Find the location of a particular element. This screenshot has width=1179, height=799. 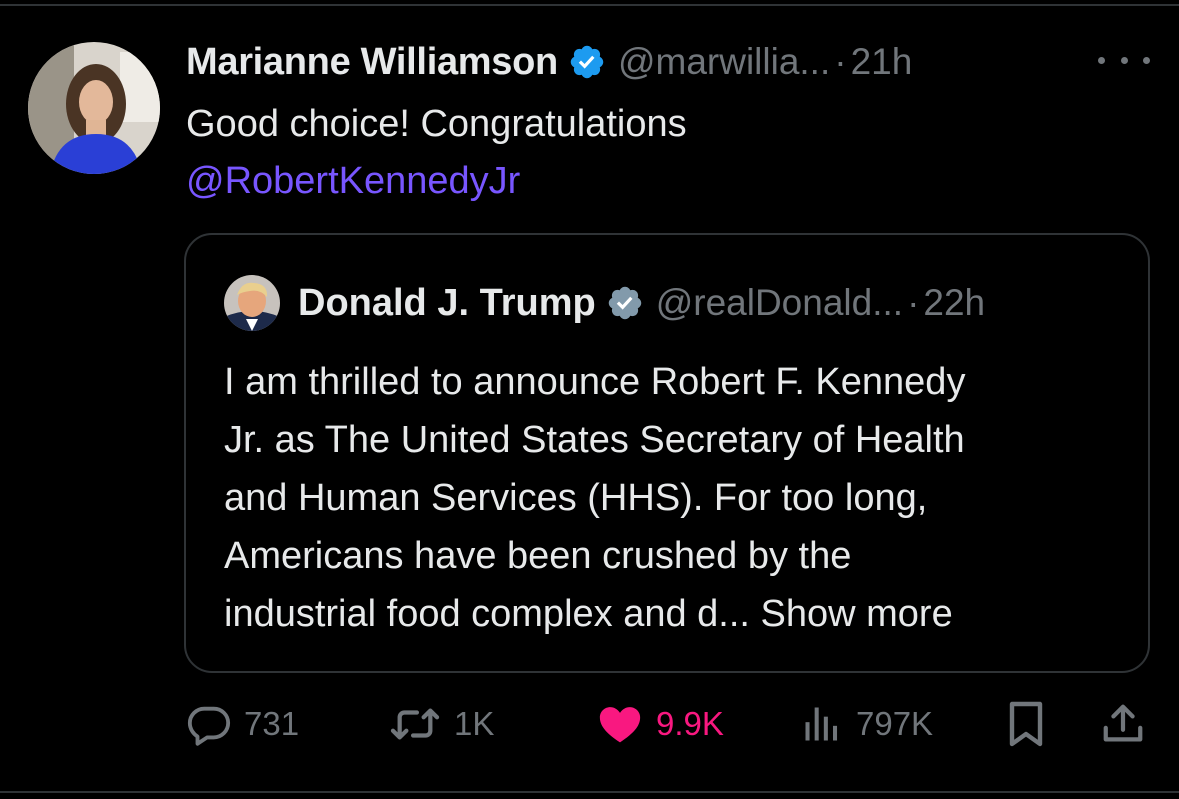

bookmark-button is located at coordinates (1026, 724).